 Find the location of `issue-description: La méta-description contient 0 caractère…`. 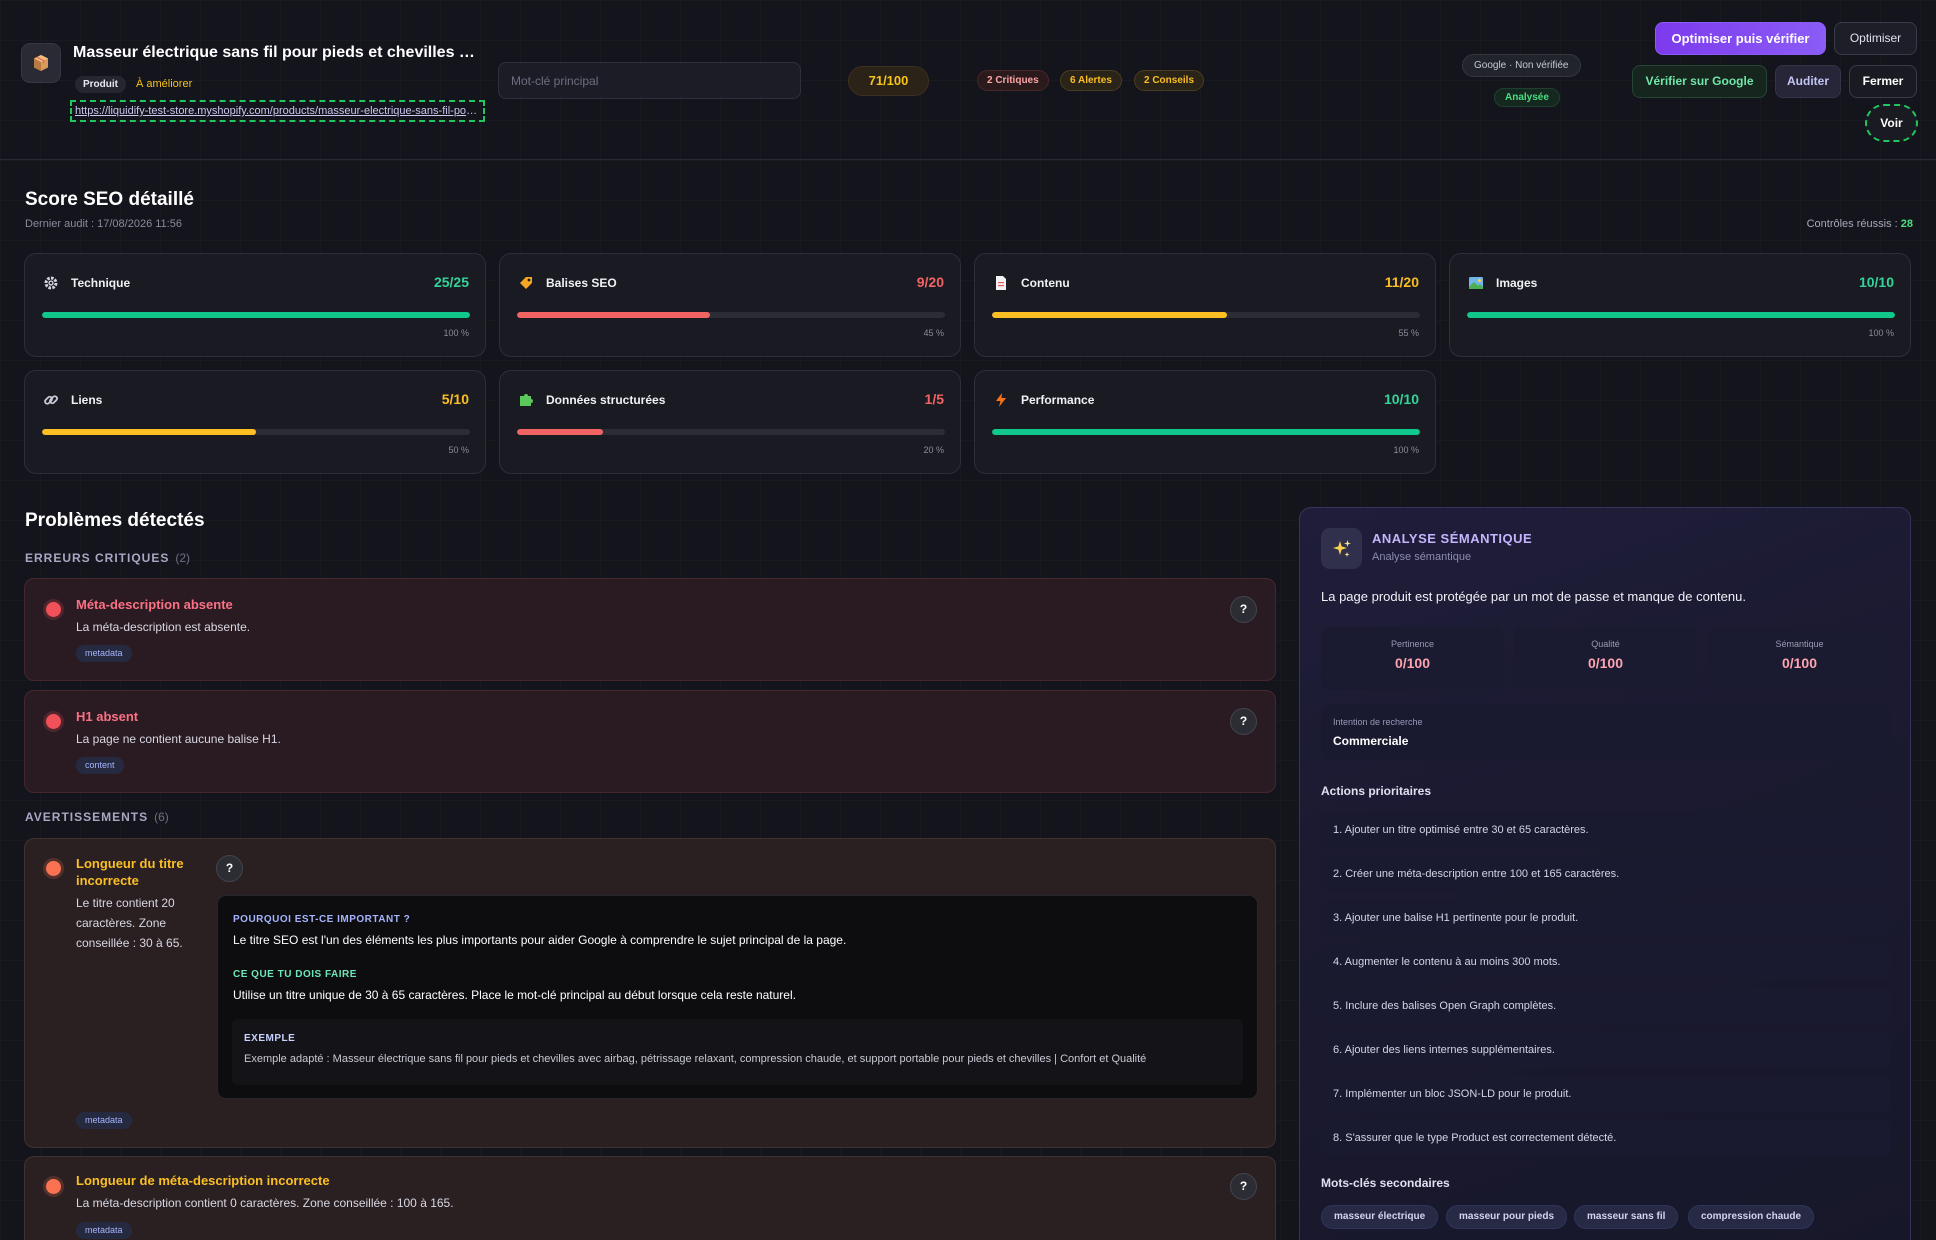

issue-description: La méta-description contient 0 caractère… is located at coordinates (265, 1203).